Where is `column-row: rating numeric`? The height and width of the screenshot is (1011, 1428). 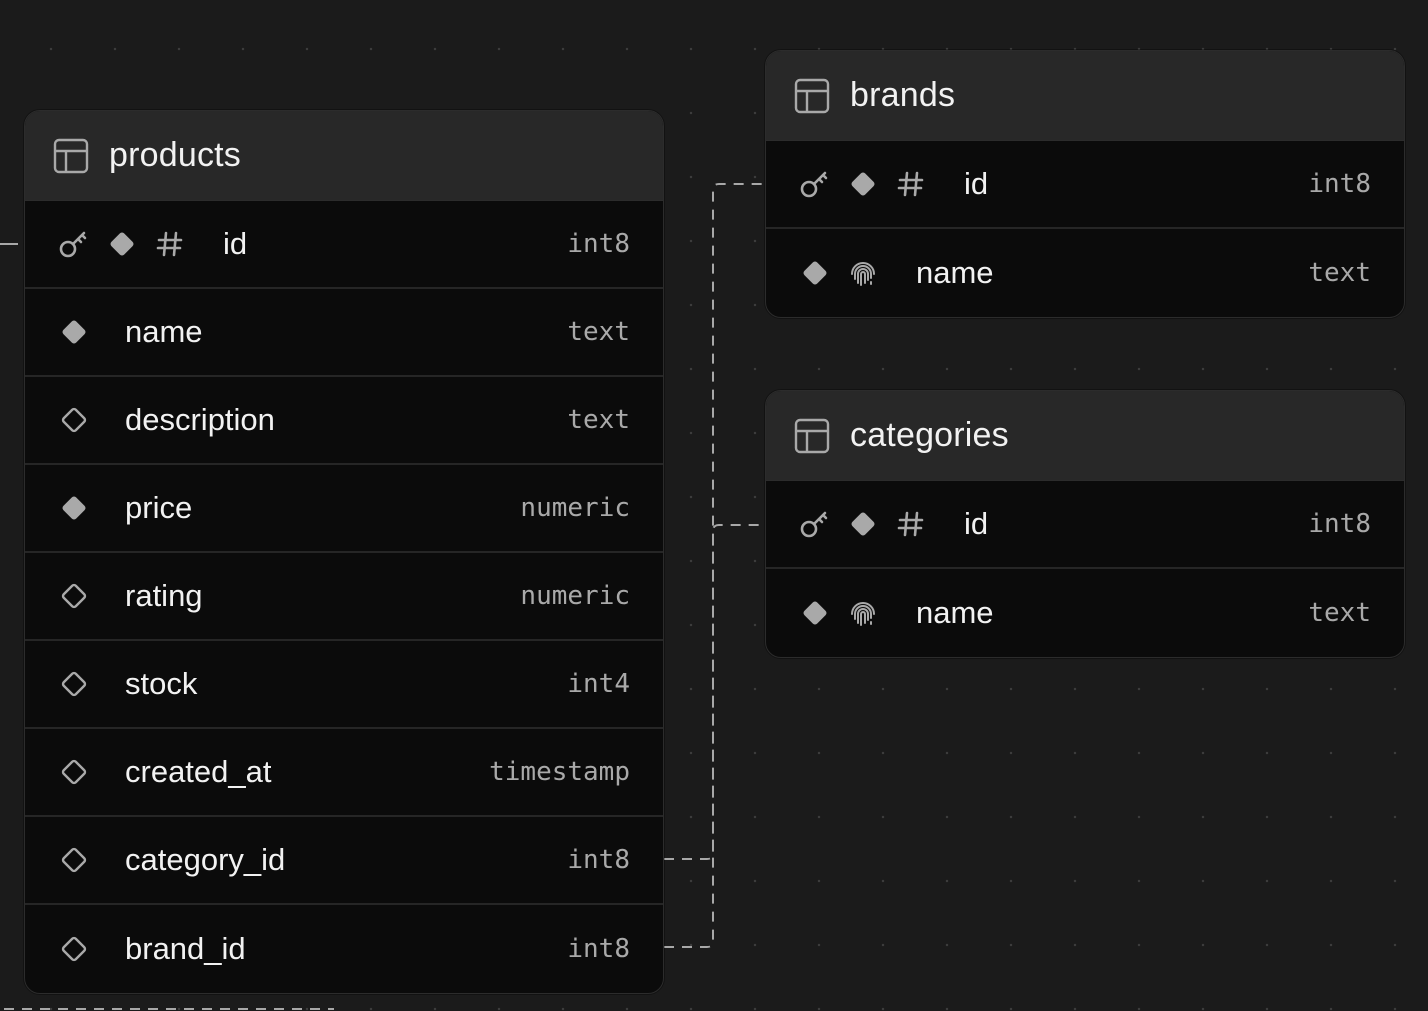 column-row: rating numeric is located at coordinates (344, 597).